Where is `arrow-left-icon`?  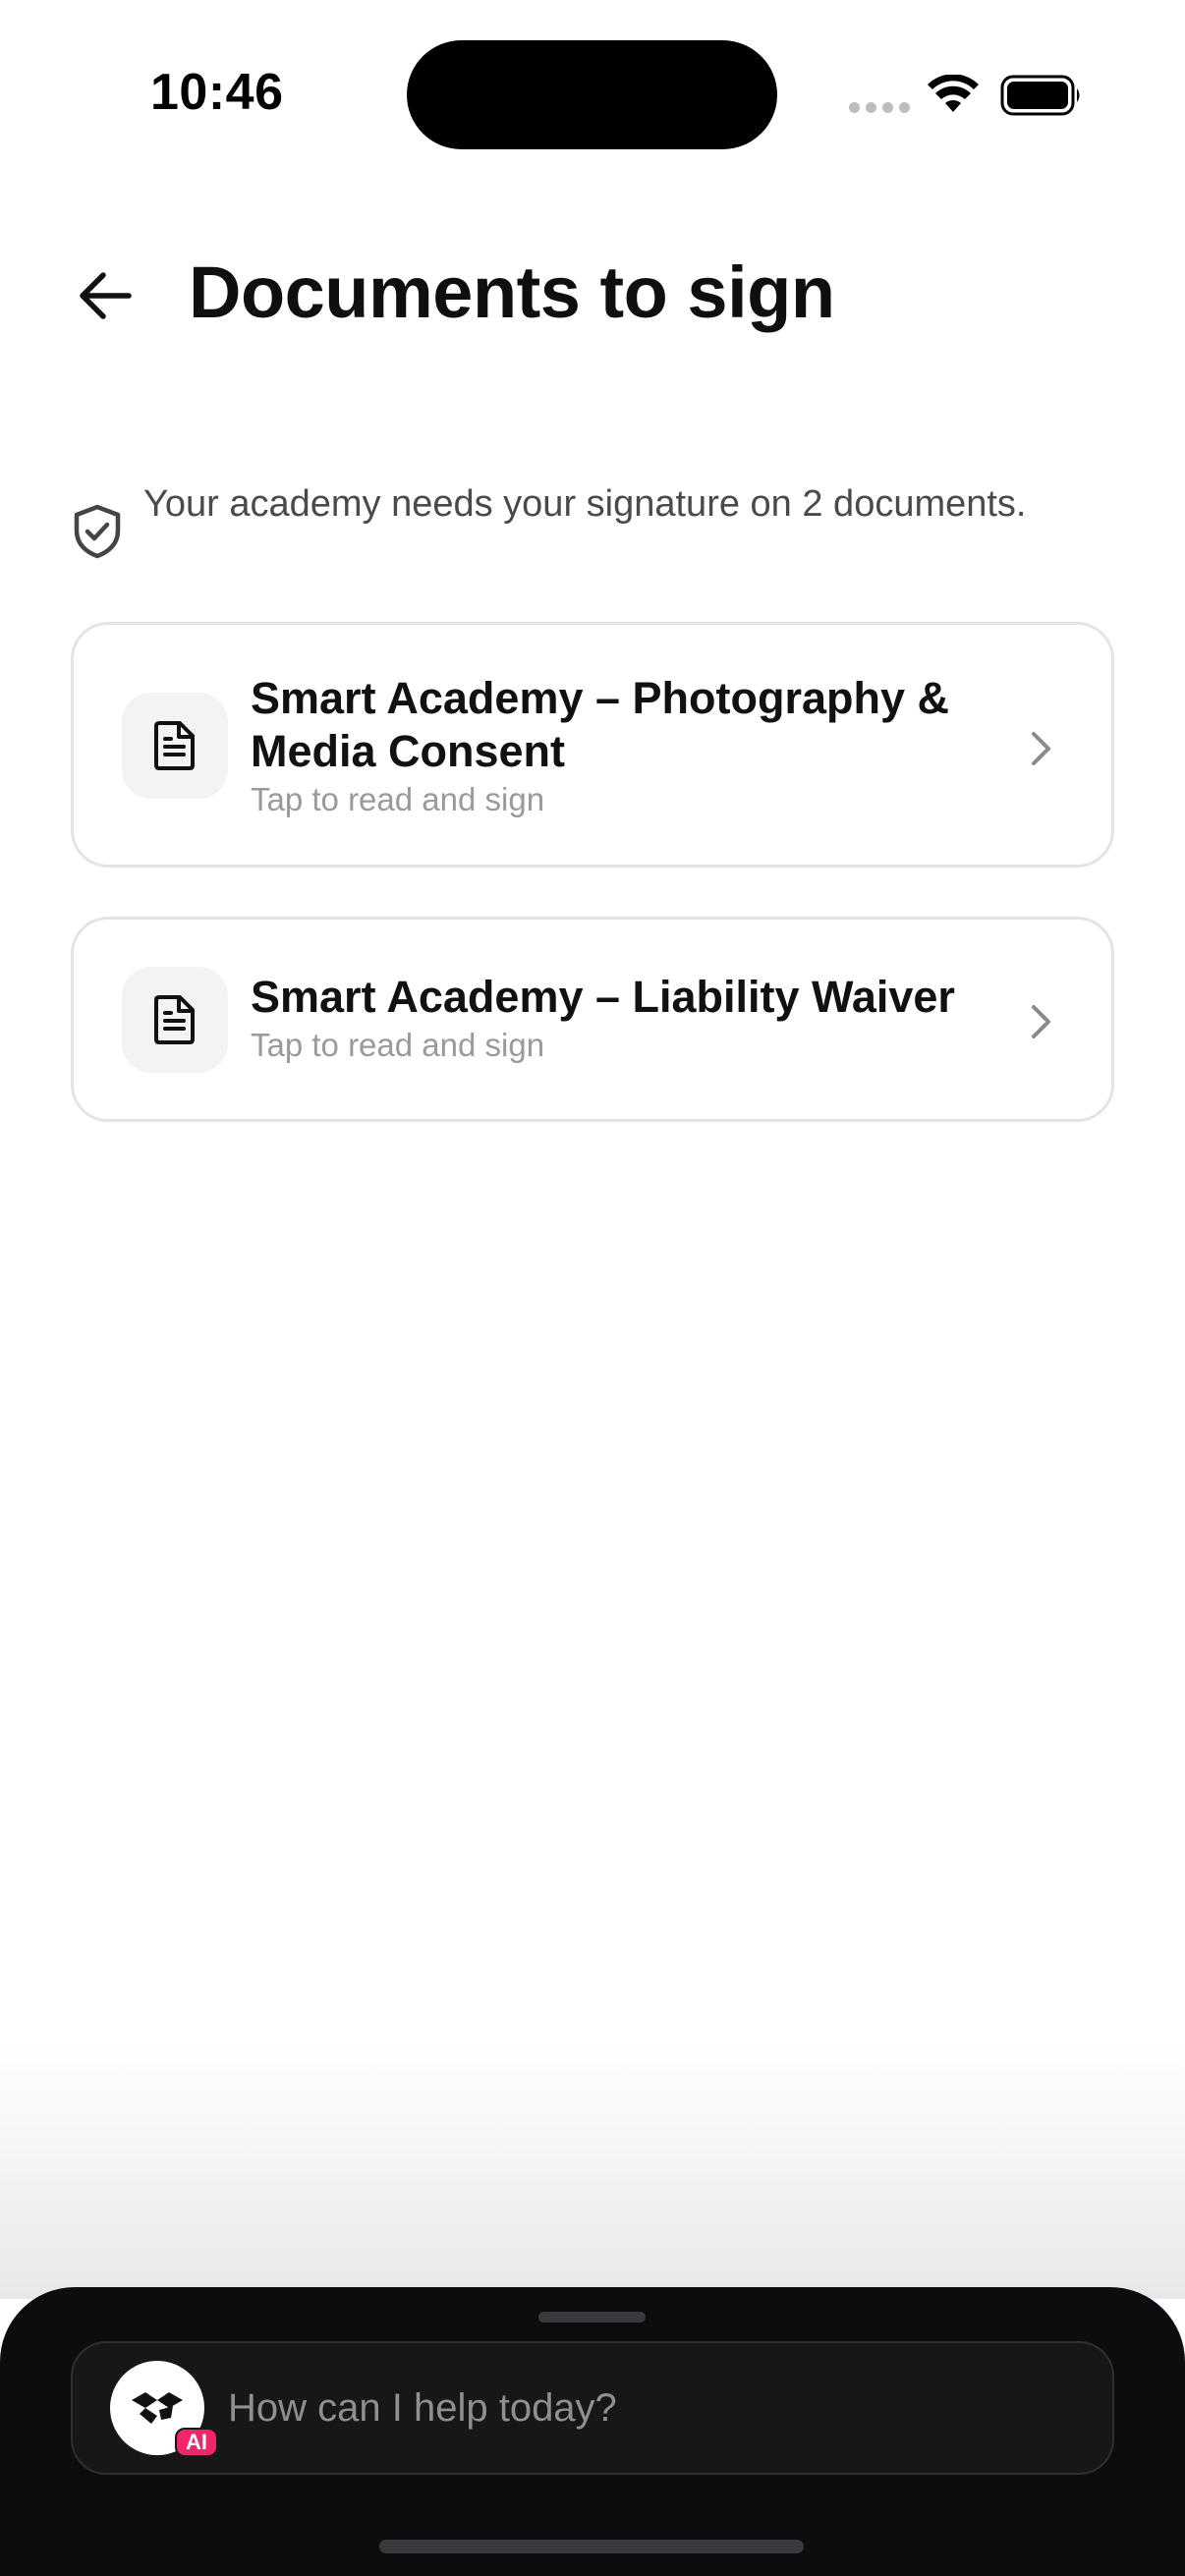
arrow-left-icon is located at coordinates (106, 295).